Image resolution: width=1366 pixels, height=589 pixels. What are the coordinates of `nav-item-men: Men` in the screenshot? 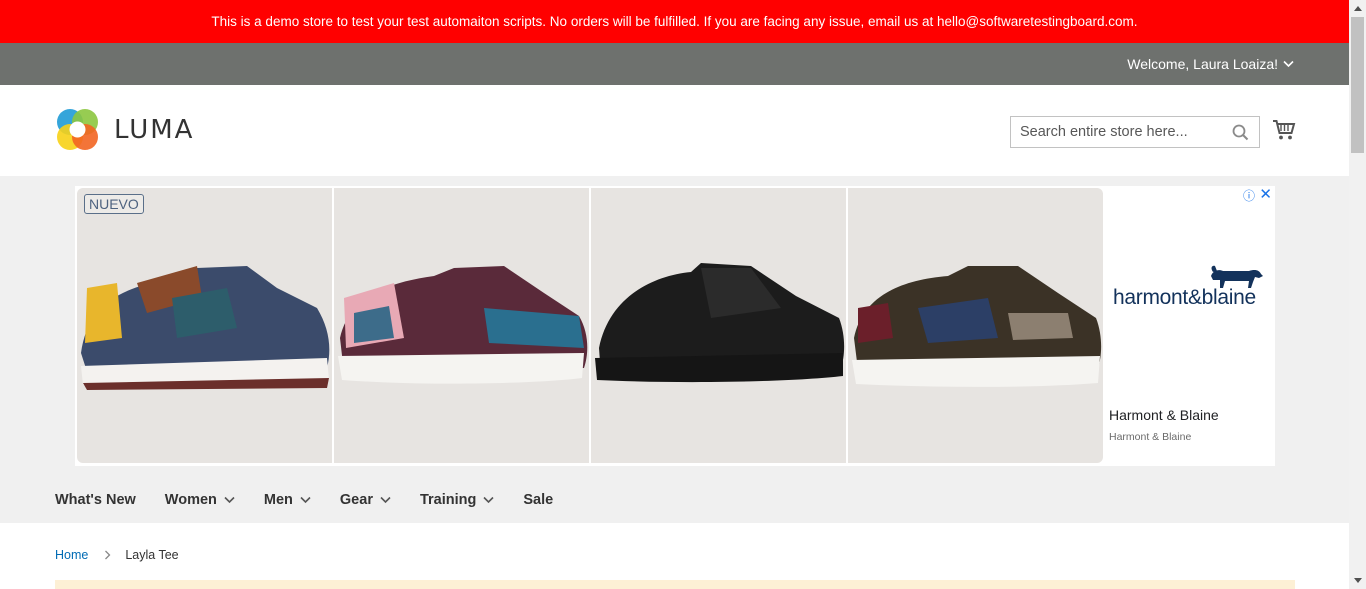 It's located at (287, 500).